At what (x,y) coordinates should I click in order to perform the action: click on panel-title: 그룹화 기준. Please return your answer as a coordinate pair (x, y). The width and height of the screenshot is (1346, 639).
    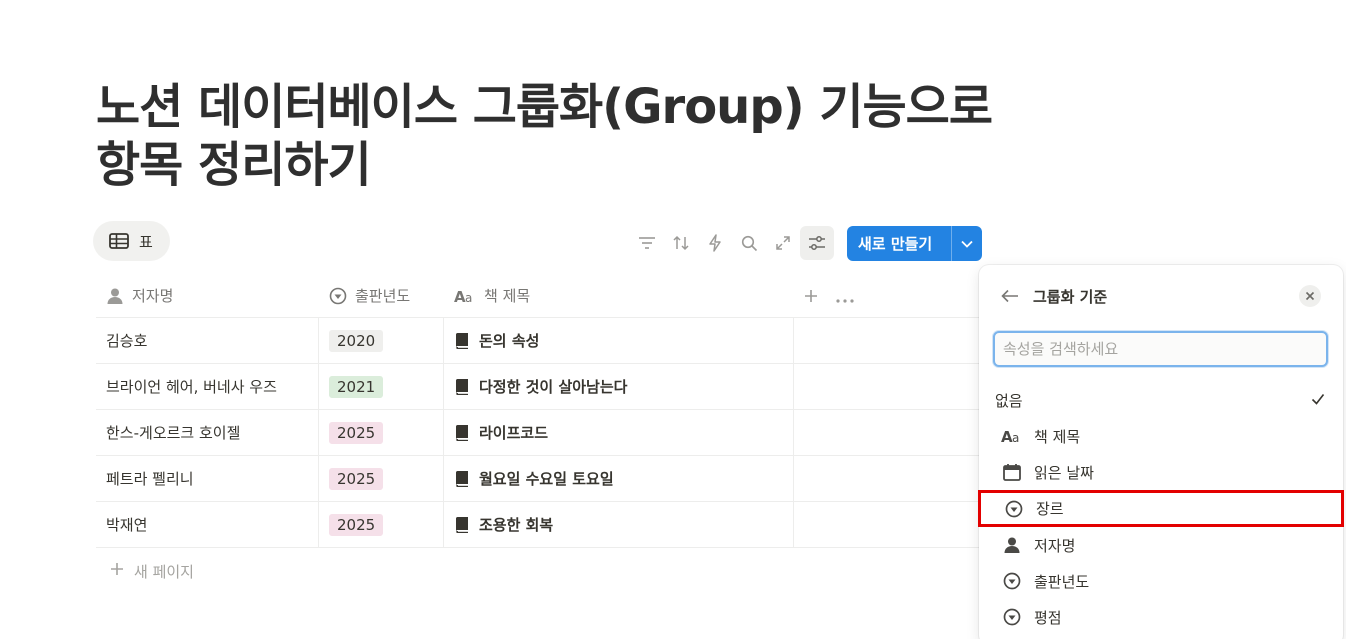
    Looking at the image, I should click on (1070, 296).